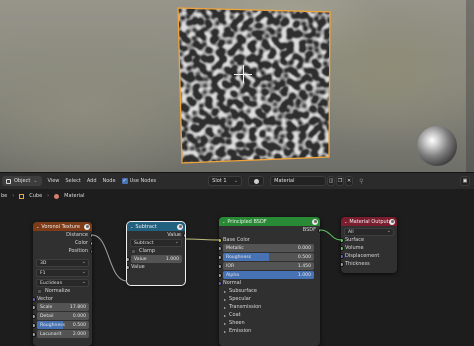  I want to click on color-socket, so click(90, 243).